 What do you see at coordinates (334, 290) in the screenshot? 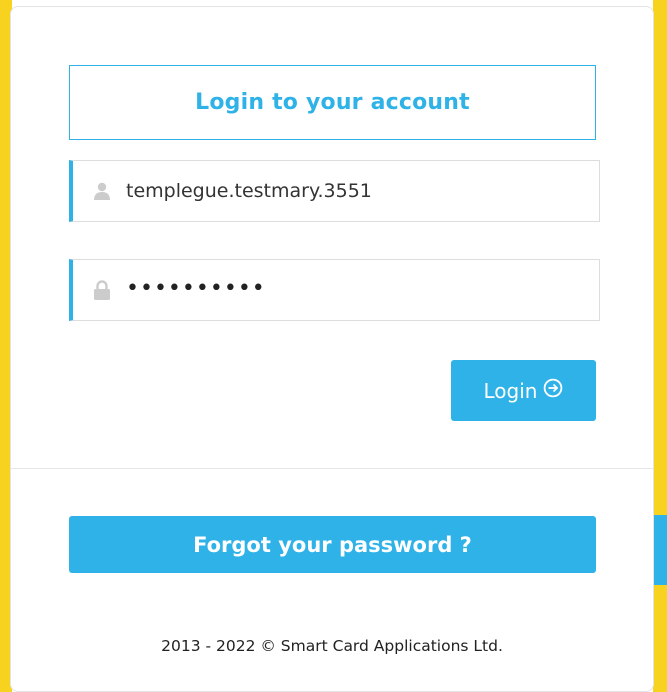
I see `password-field: ••••••••••` at bounding box center [334, 290].